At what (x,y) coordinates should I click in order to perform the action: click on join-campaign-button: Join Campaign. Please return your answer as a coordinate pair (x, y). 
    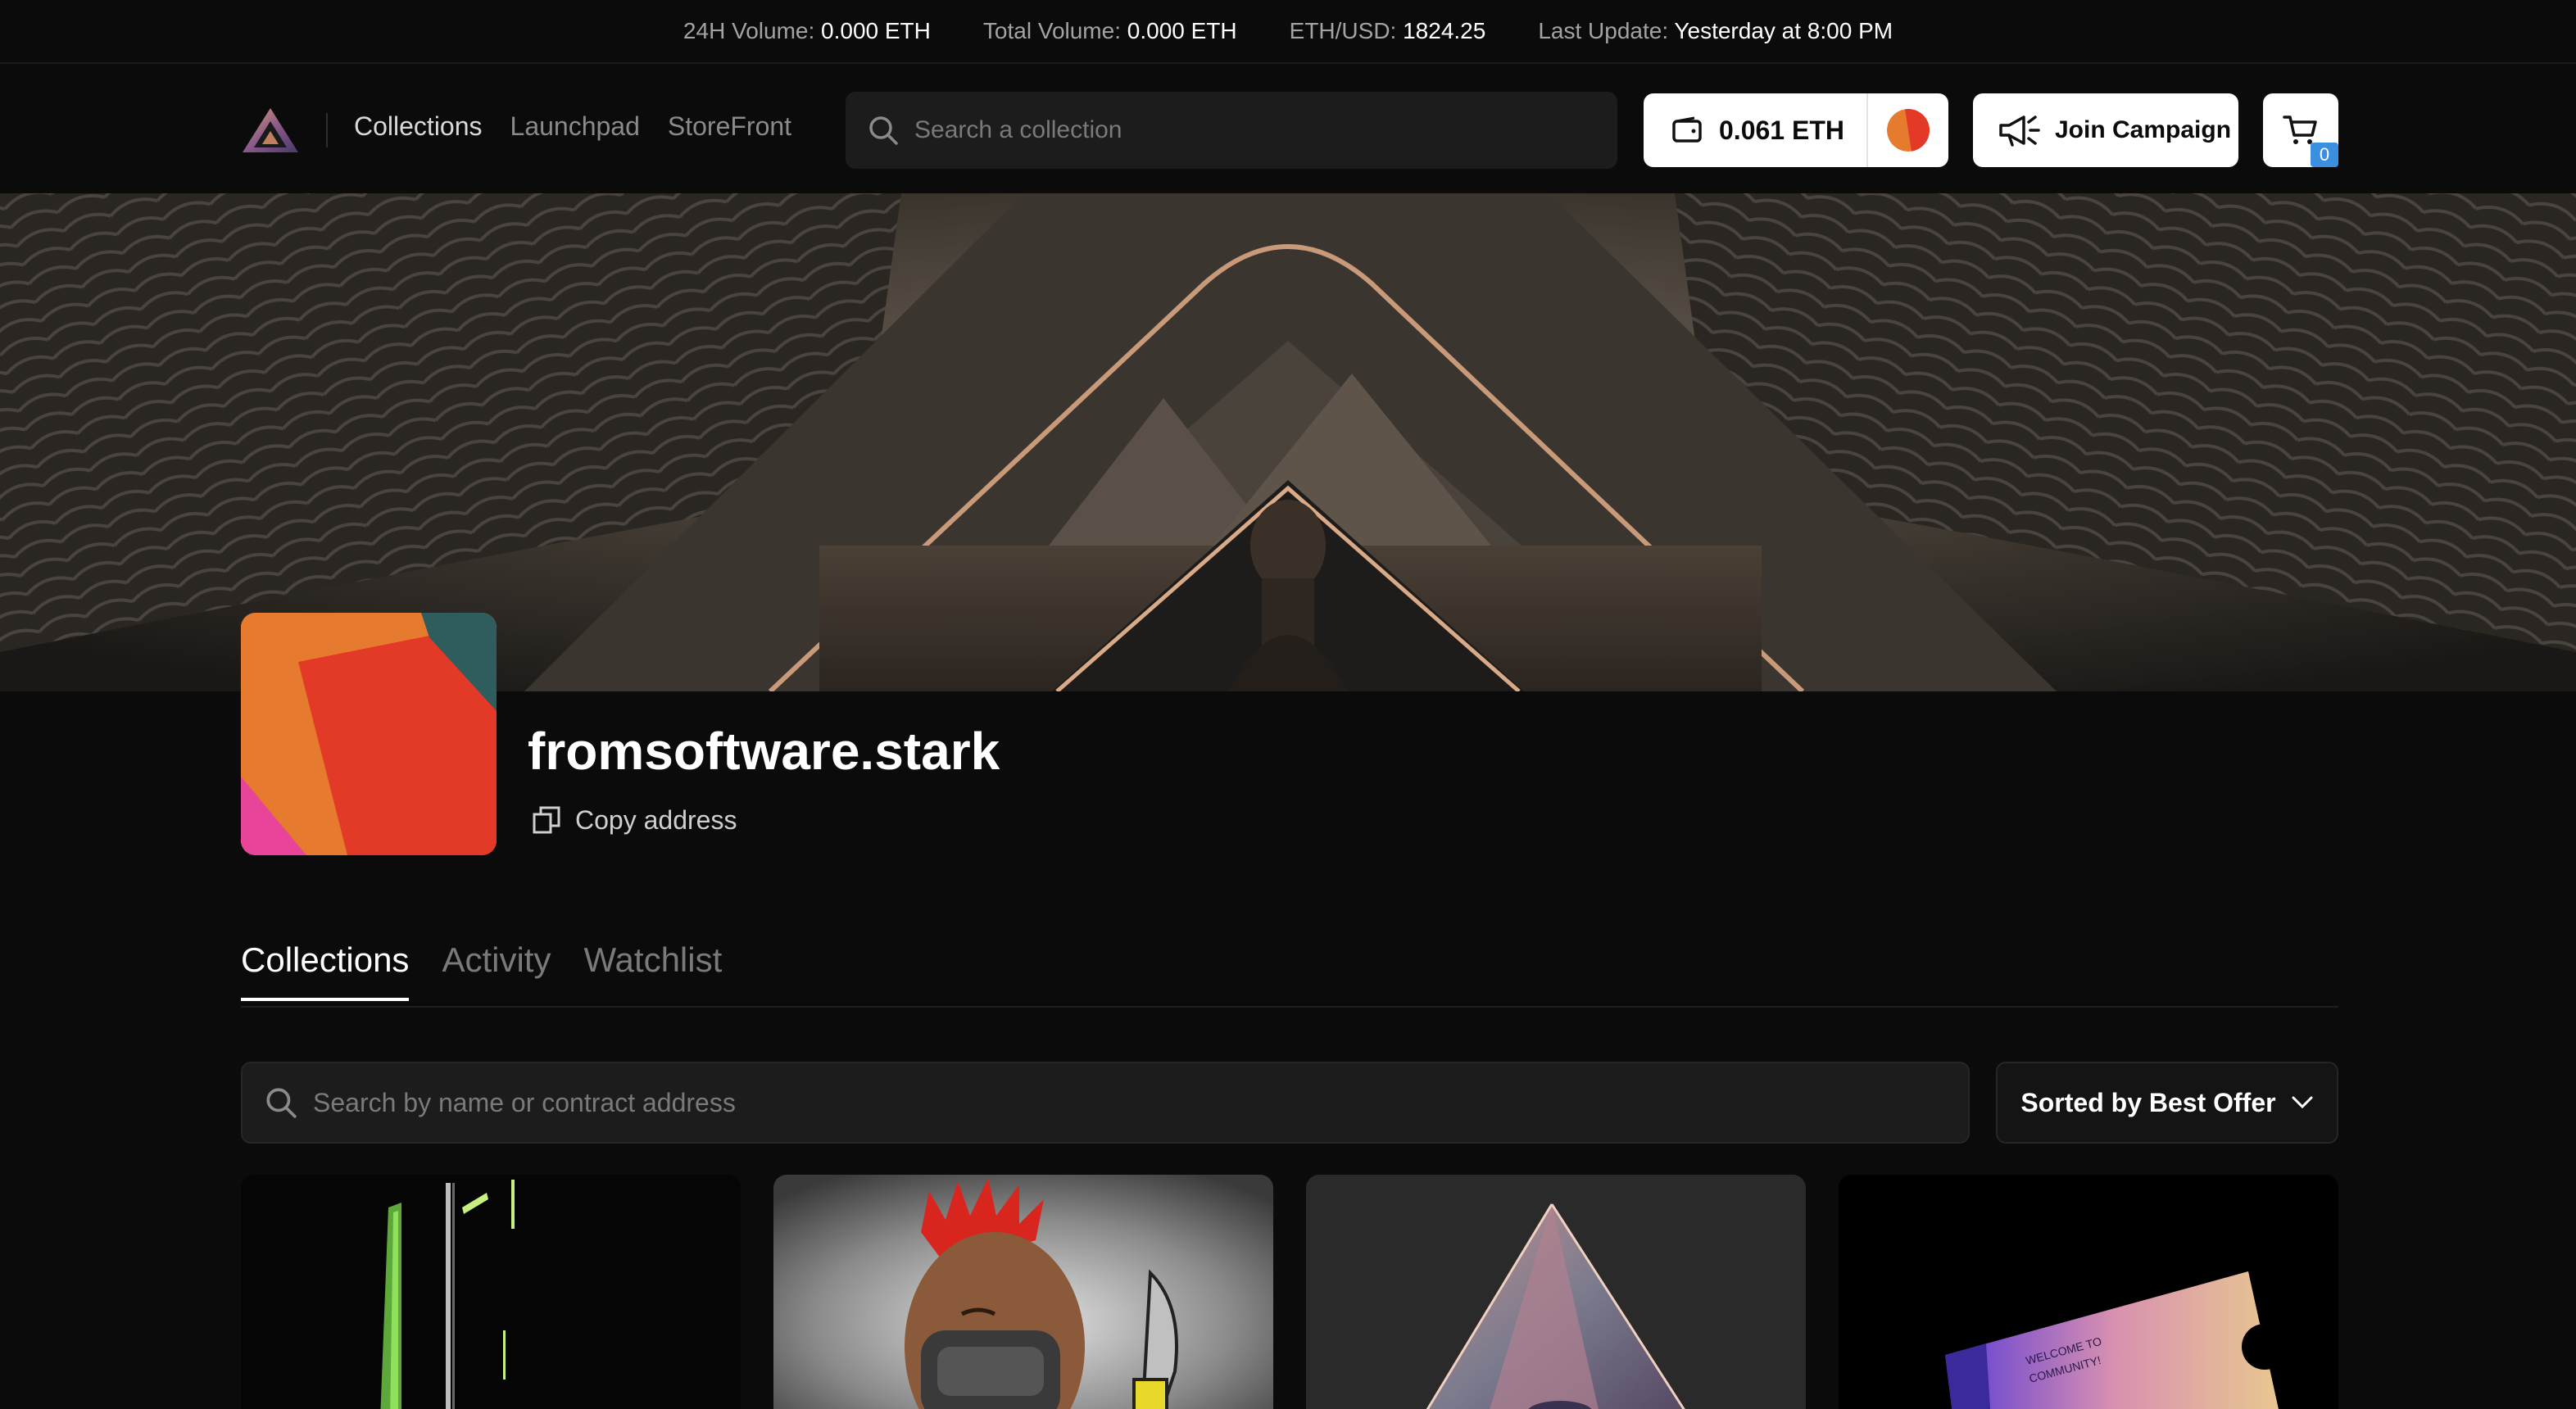
    Looking at the image, I should click on (2105, 130).